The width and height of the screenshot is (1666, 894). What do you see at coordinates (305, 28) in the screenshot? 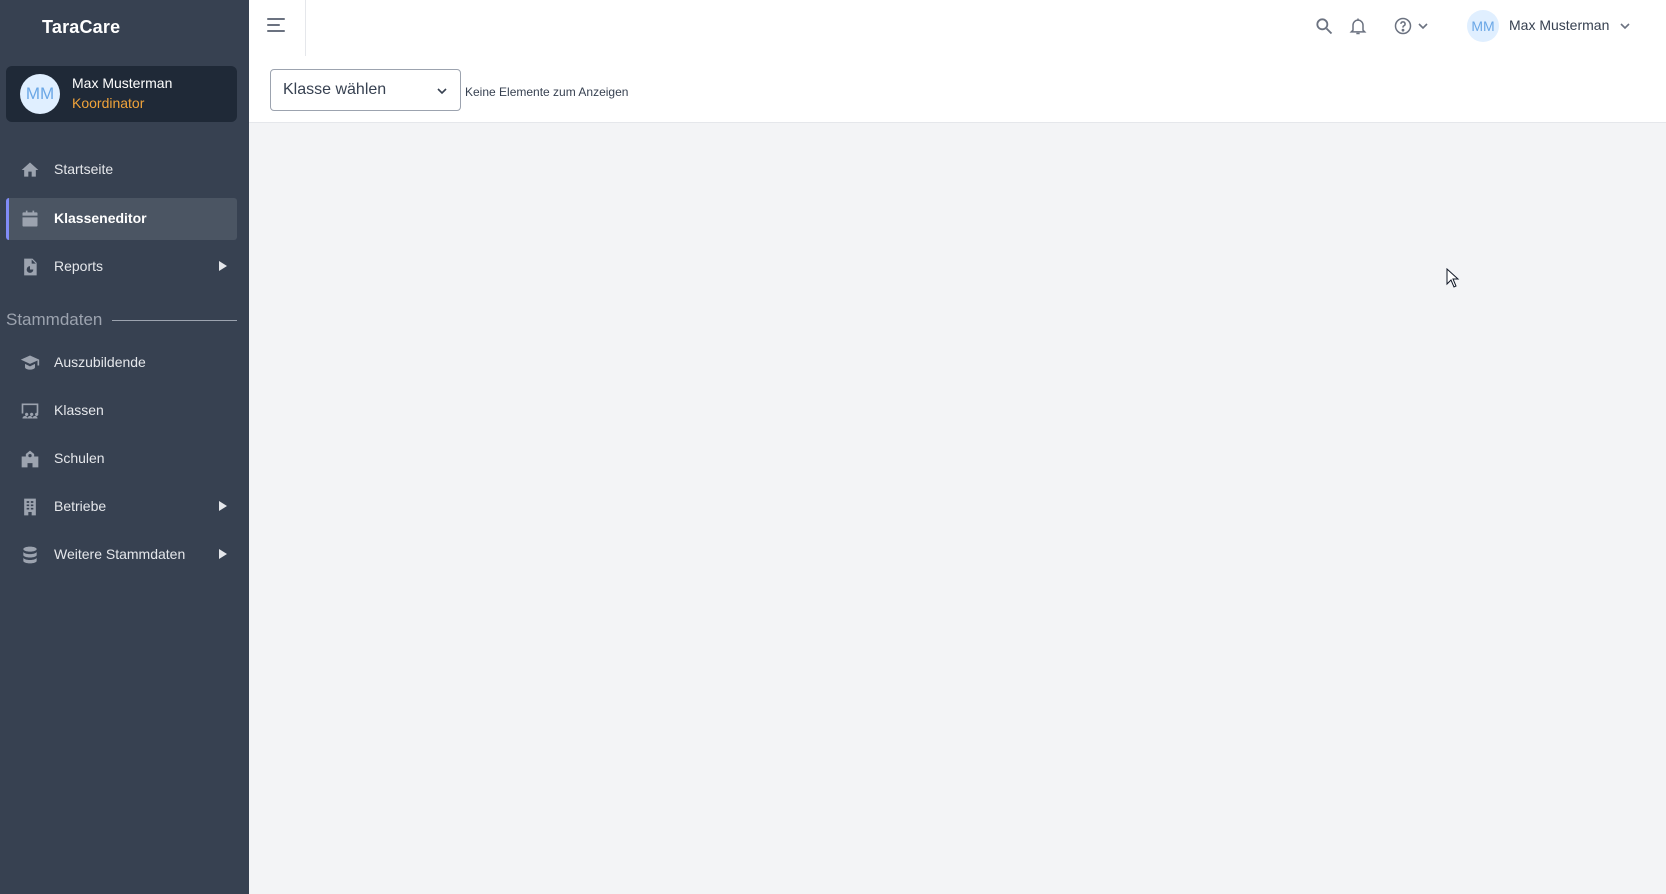
I see `divider` at bounding box center [305, 28].